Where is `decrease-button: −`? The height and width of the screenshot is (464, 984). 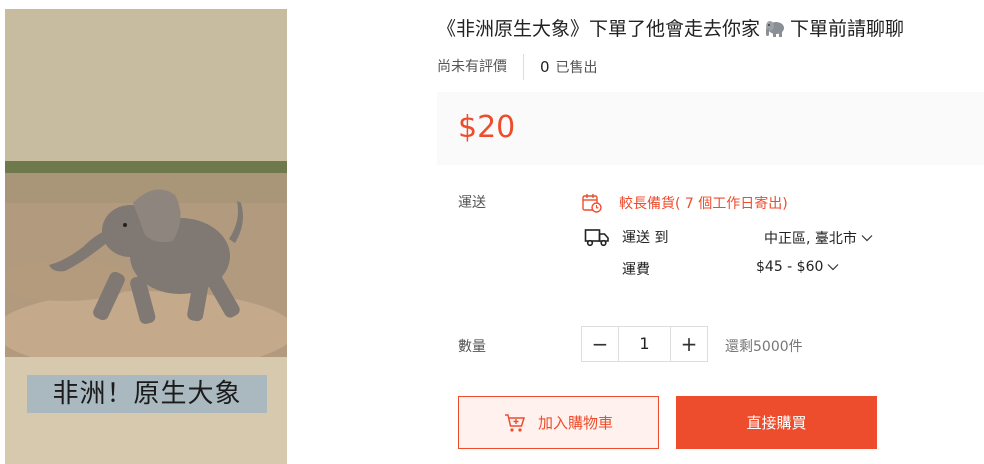 decrease-button: − is located at coordinates (600, 344).